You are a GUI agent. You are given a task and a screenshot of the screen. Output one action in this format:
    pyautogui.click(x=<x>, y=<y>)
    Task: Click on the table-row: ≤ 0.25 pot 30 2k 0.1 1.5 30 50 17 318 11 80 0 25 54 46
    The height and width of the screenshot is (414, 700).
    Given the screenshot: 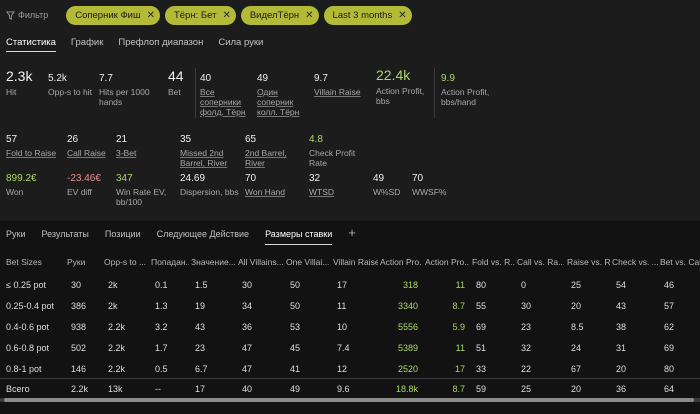 What is the action you would take?
    pyautogui.click(x=350, y=285)
    